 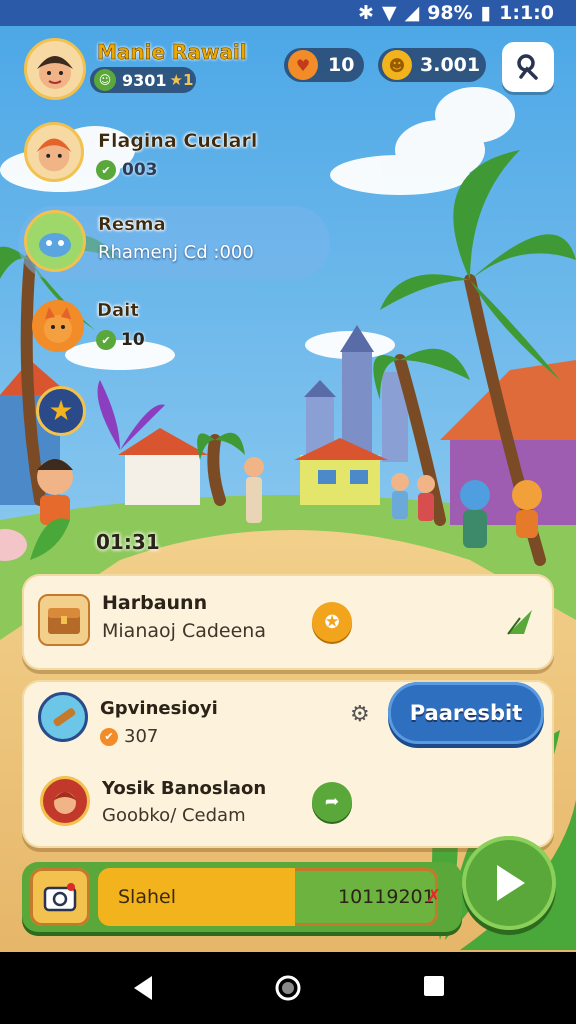 I want to click on friend-name-3: Dait, so click(x=118, y=310).